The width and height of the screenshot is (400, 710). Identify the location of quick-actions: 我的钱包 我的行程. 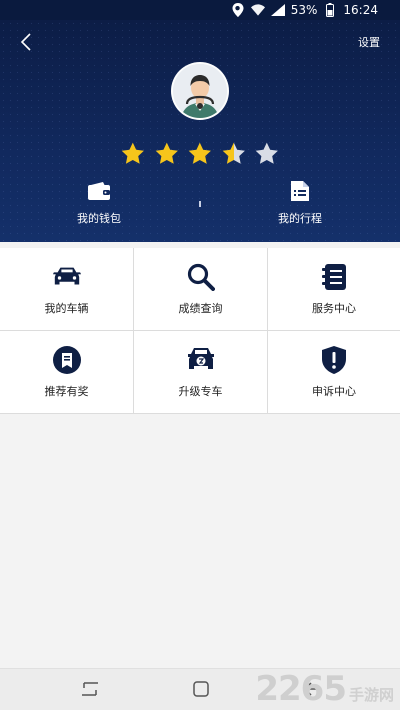
(200, 205).